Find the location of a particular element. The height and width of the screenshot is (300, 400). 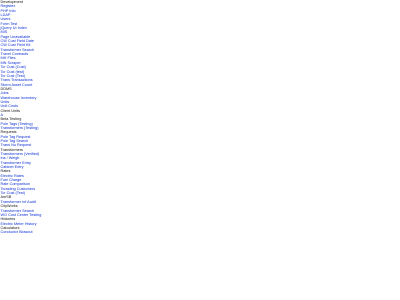

nav-link-conductor-blowout: Conductor Blowout is located at coordinates (21, 232).